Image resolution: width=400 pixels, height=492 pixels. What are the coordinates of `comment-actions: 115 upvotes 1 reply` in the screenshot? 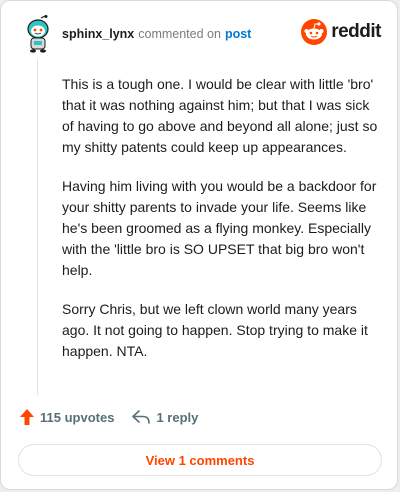 It's located at (109, 417).